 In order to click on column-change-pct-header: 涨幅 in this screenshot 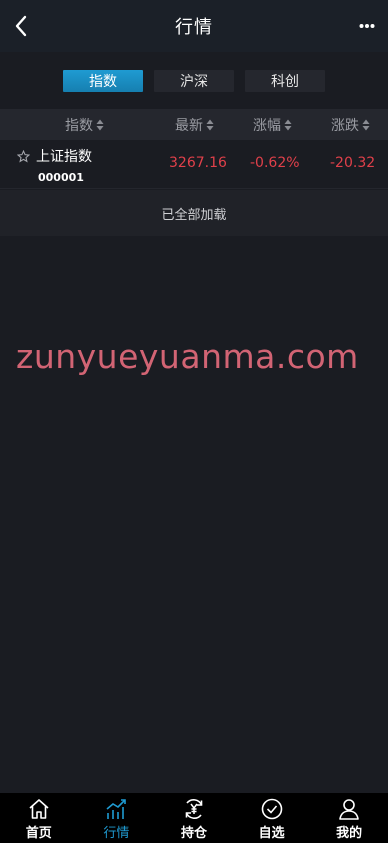, I will do `click(272, 124)`.